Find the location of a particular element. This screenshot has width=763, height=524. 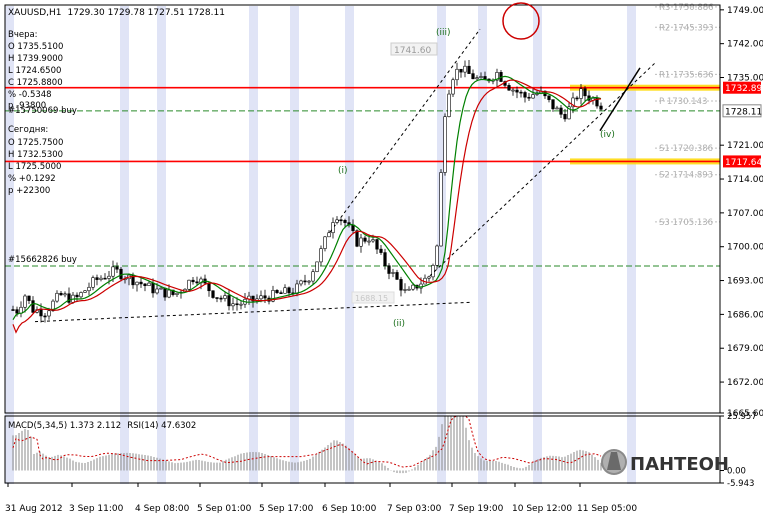

yesterday-low: L 1724.6500 is located at coordinates (34, 71).